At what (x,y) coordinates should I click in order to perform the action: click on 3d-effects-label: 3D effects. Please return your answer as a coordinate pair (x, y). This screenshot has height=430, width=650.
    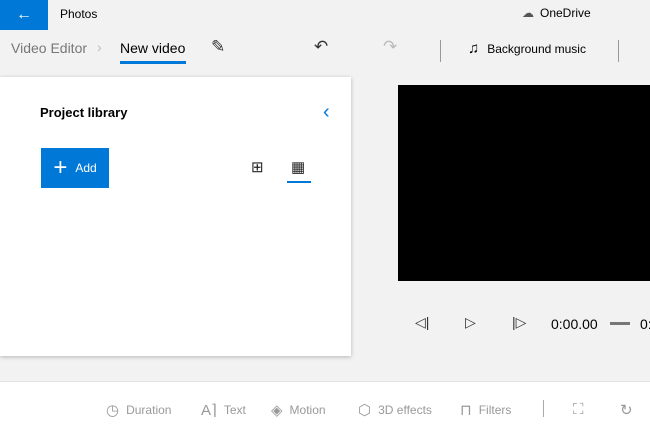
    Looking at the image, I should click on (405, 410).